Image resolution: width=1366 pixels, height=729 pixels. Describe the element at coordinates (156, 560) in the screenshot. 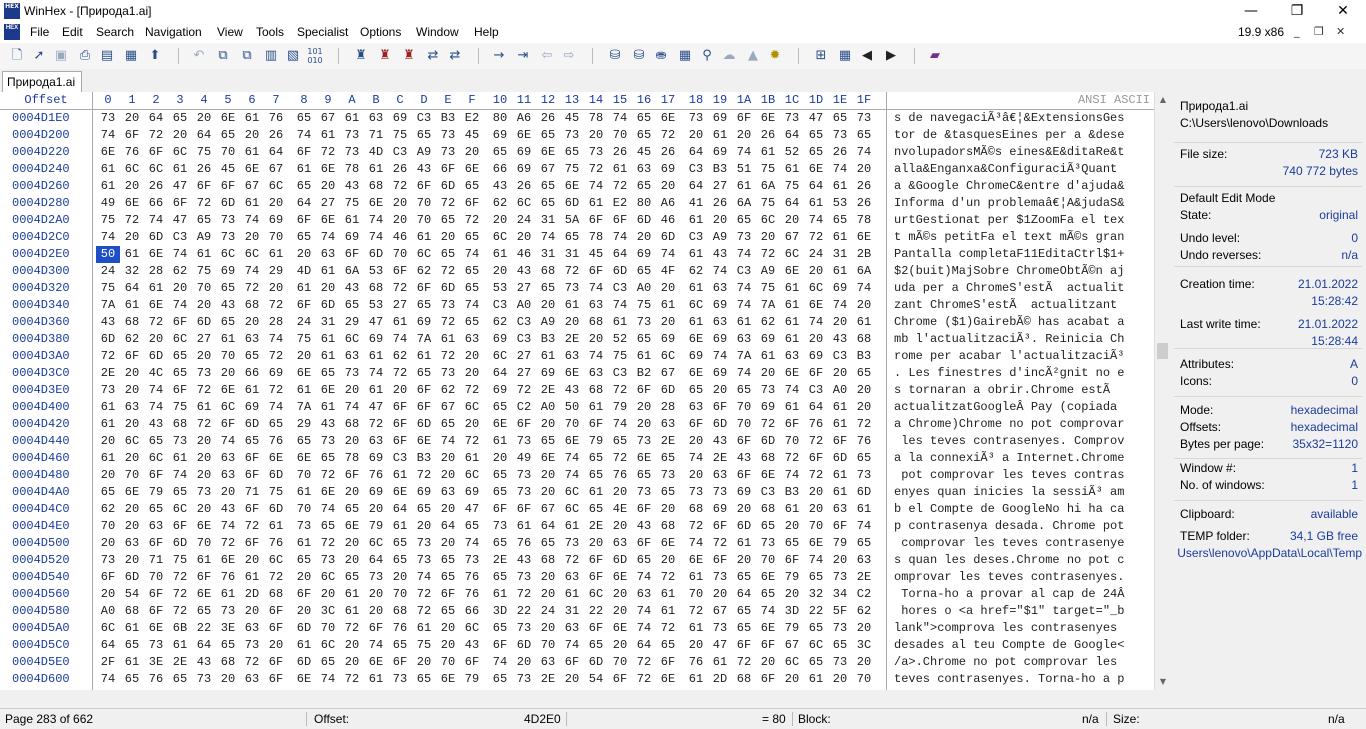

I see `hex-byte: 71` at that location.